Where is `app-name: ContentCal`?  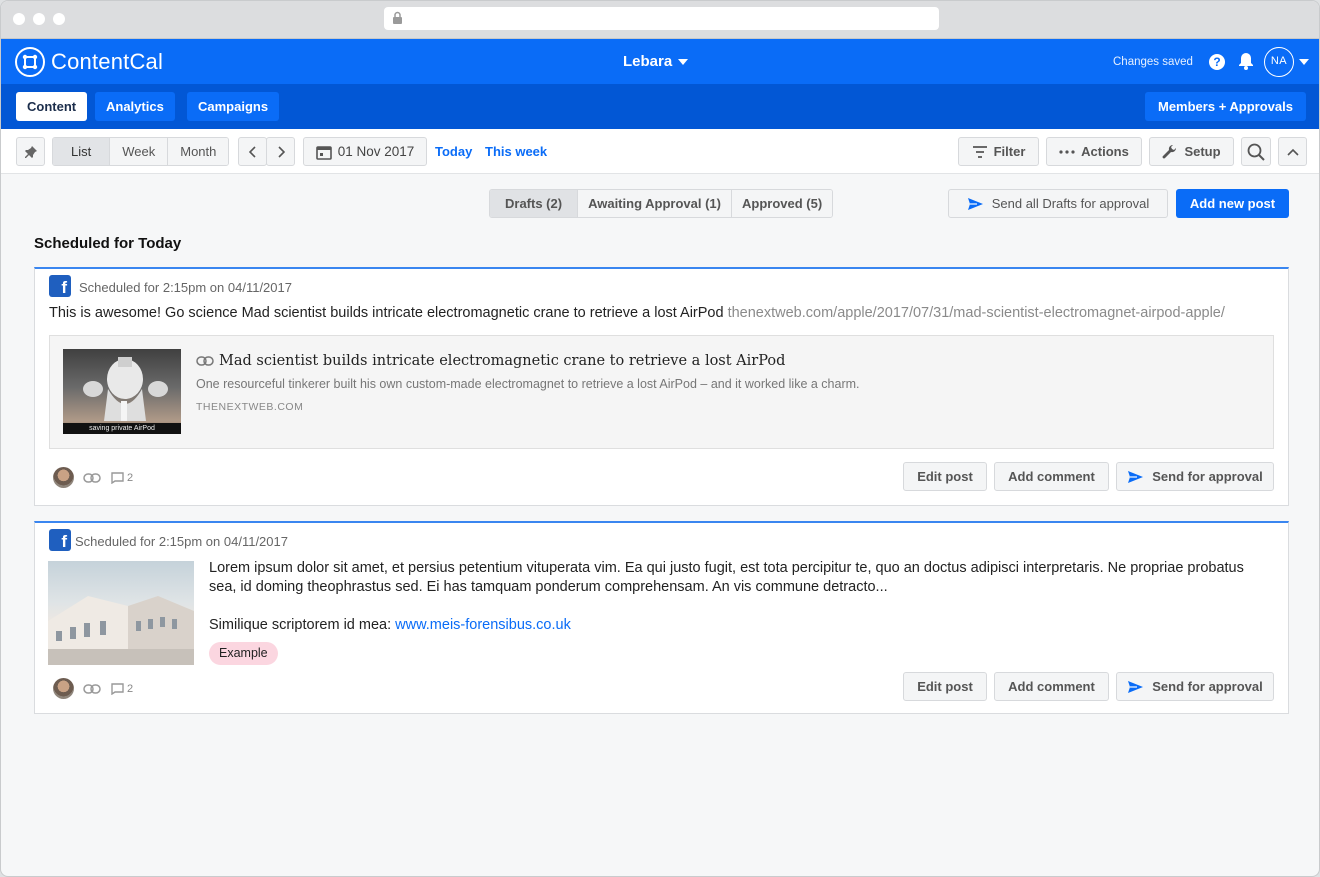
app-name: ContentCal is located at coordinates (107, 61).